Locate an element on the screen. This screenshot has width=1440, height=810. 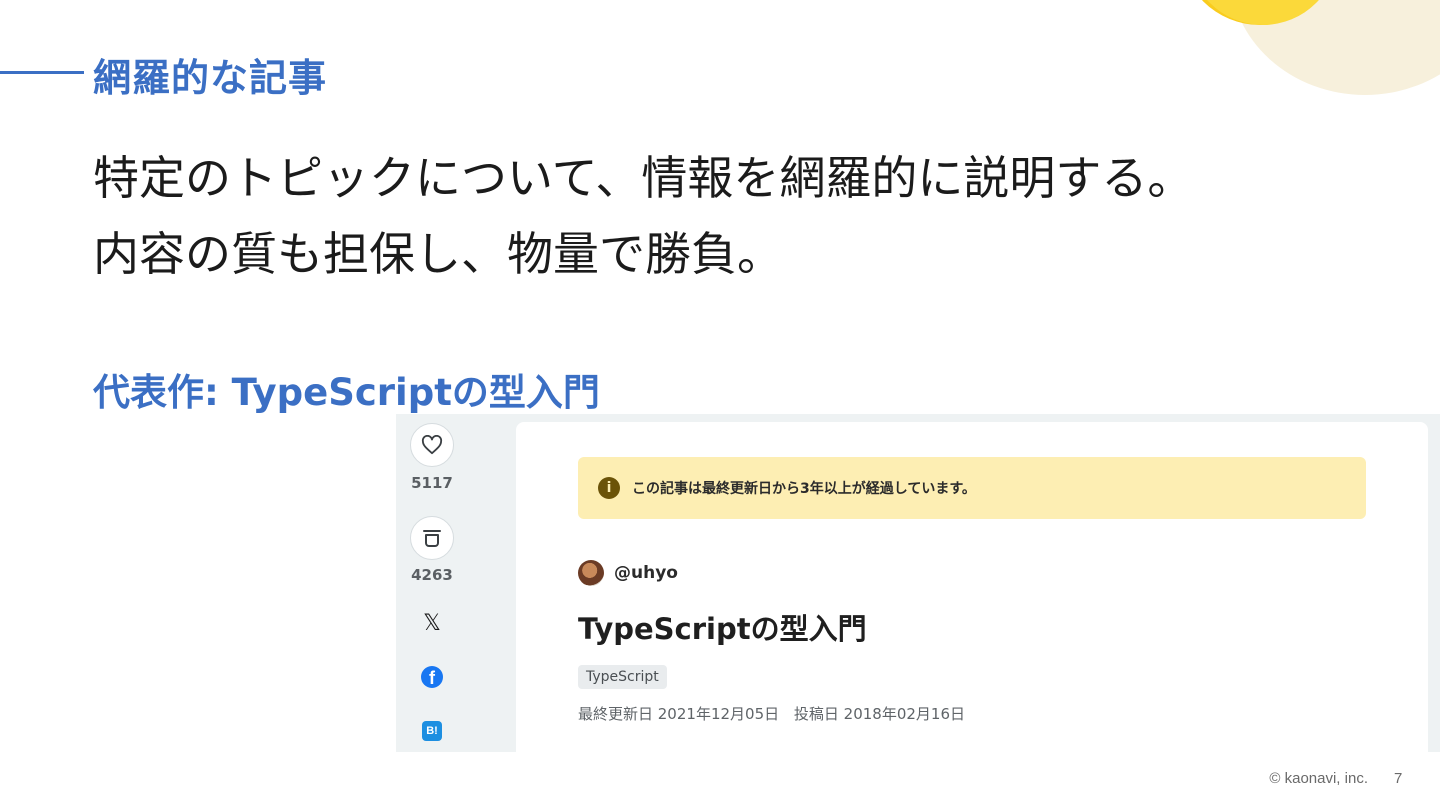
author-name: @uhyo is located at coordinates (646, 573).